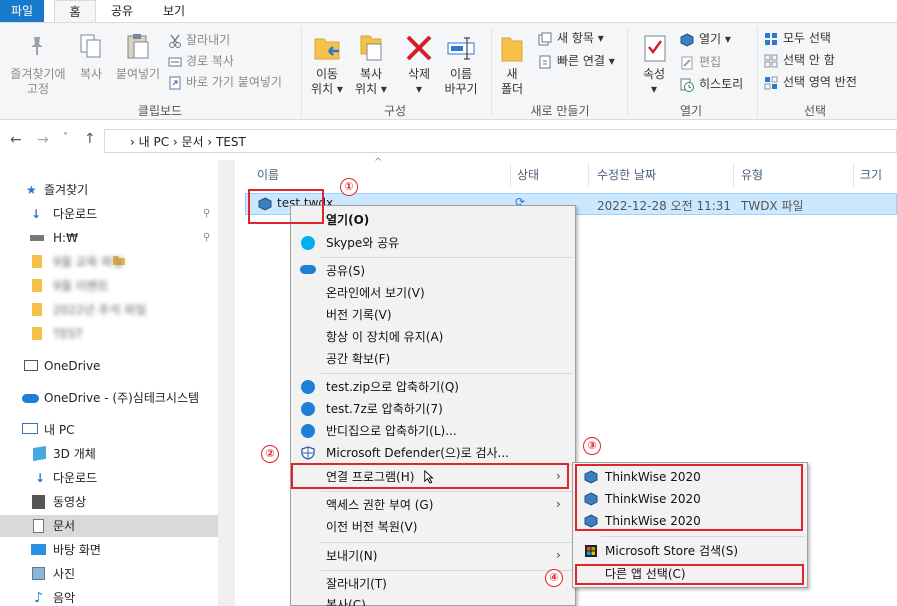 The width and height of the screenshot is (897, 606). Describe the element at coordinates (771, 61) in the screenshot. I see `select-none-icon` at that location.